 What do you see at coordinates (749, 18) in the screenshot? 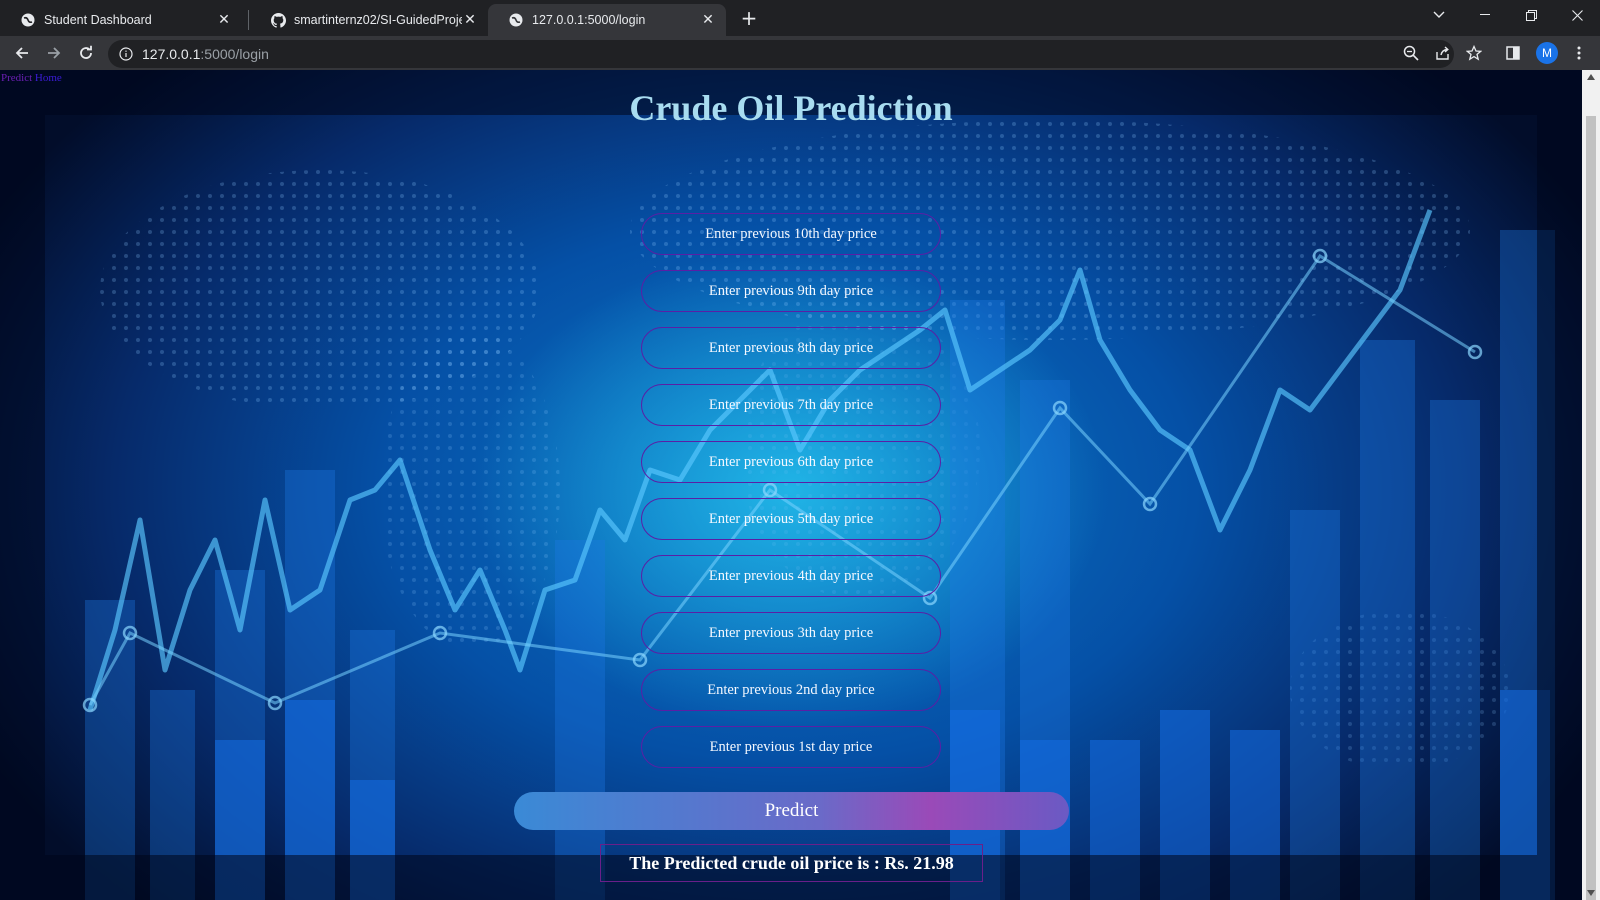
I see `new-tab-button: +` at bounding box center [749, 18].